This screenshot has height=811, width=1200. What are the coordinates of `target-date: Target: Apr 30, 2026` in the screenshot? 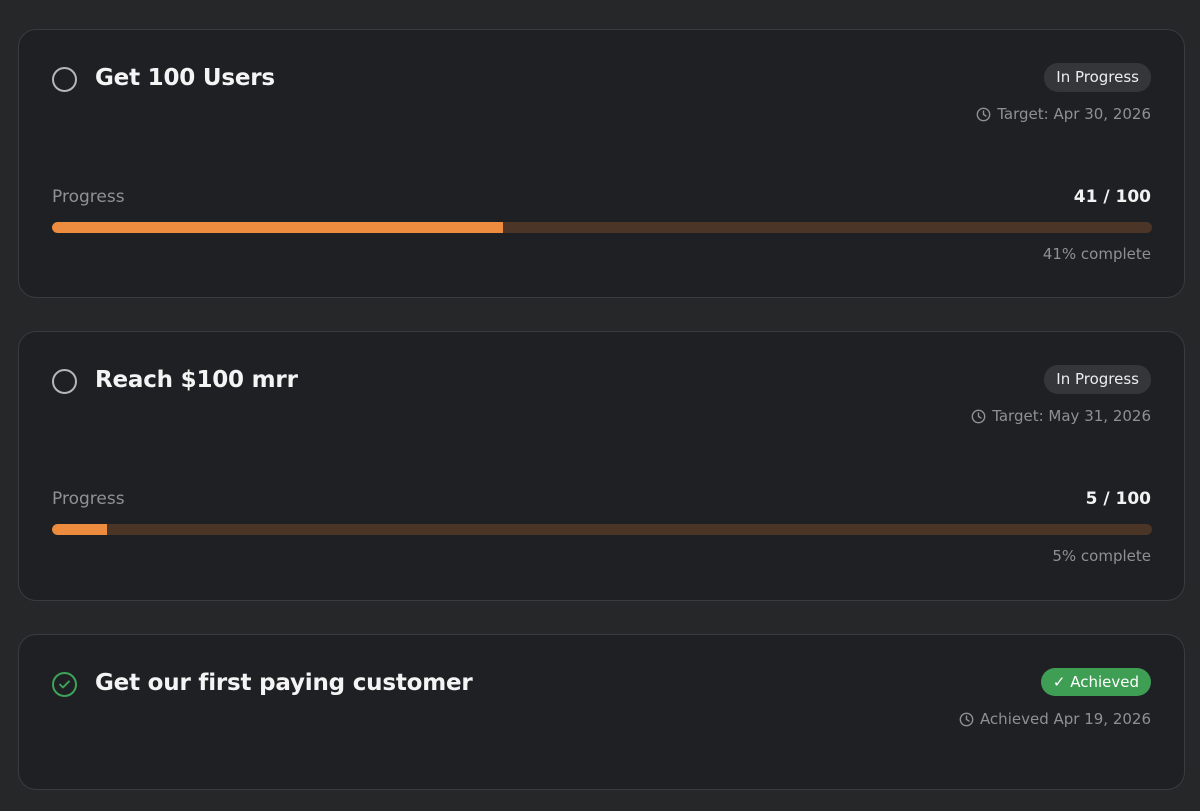 It's located at (1063, 114).